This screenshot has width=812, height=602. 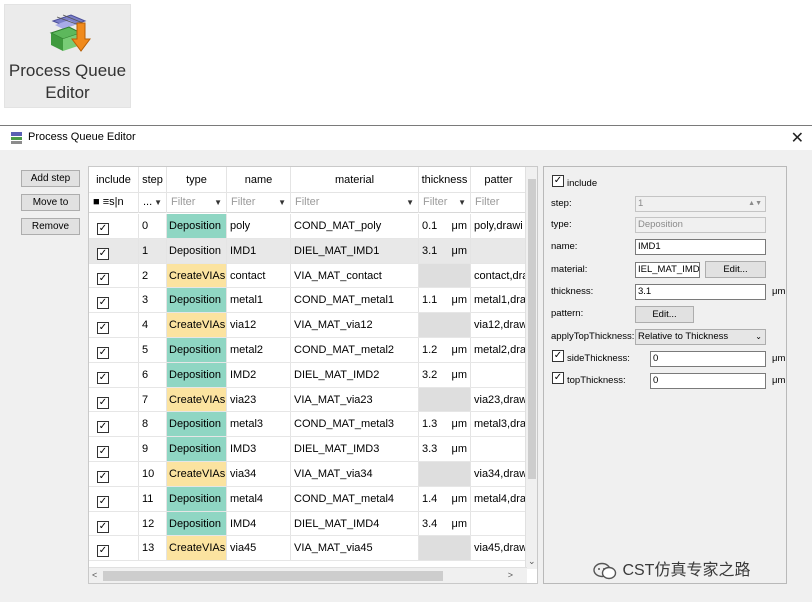 I want to click on thickness-cell: 3.1 μm, so click(x=445, y=250).